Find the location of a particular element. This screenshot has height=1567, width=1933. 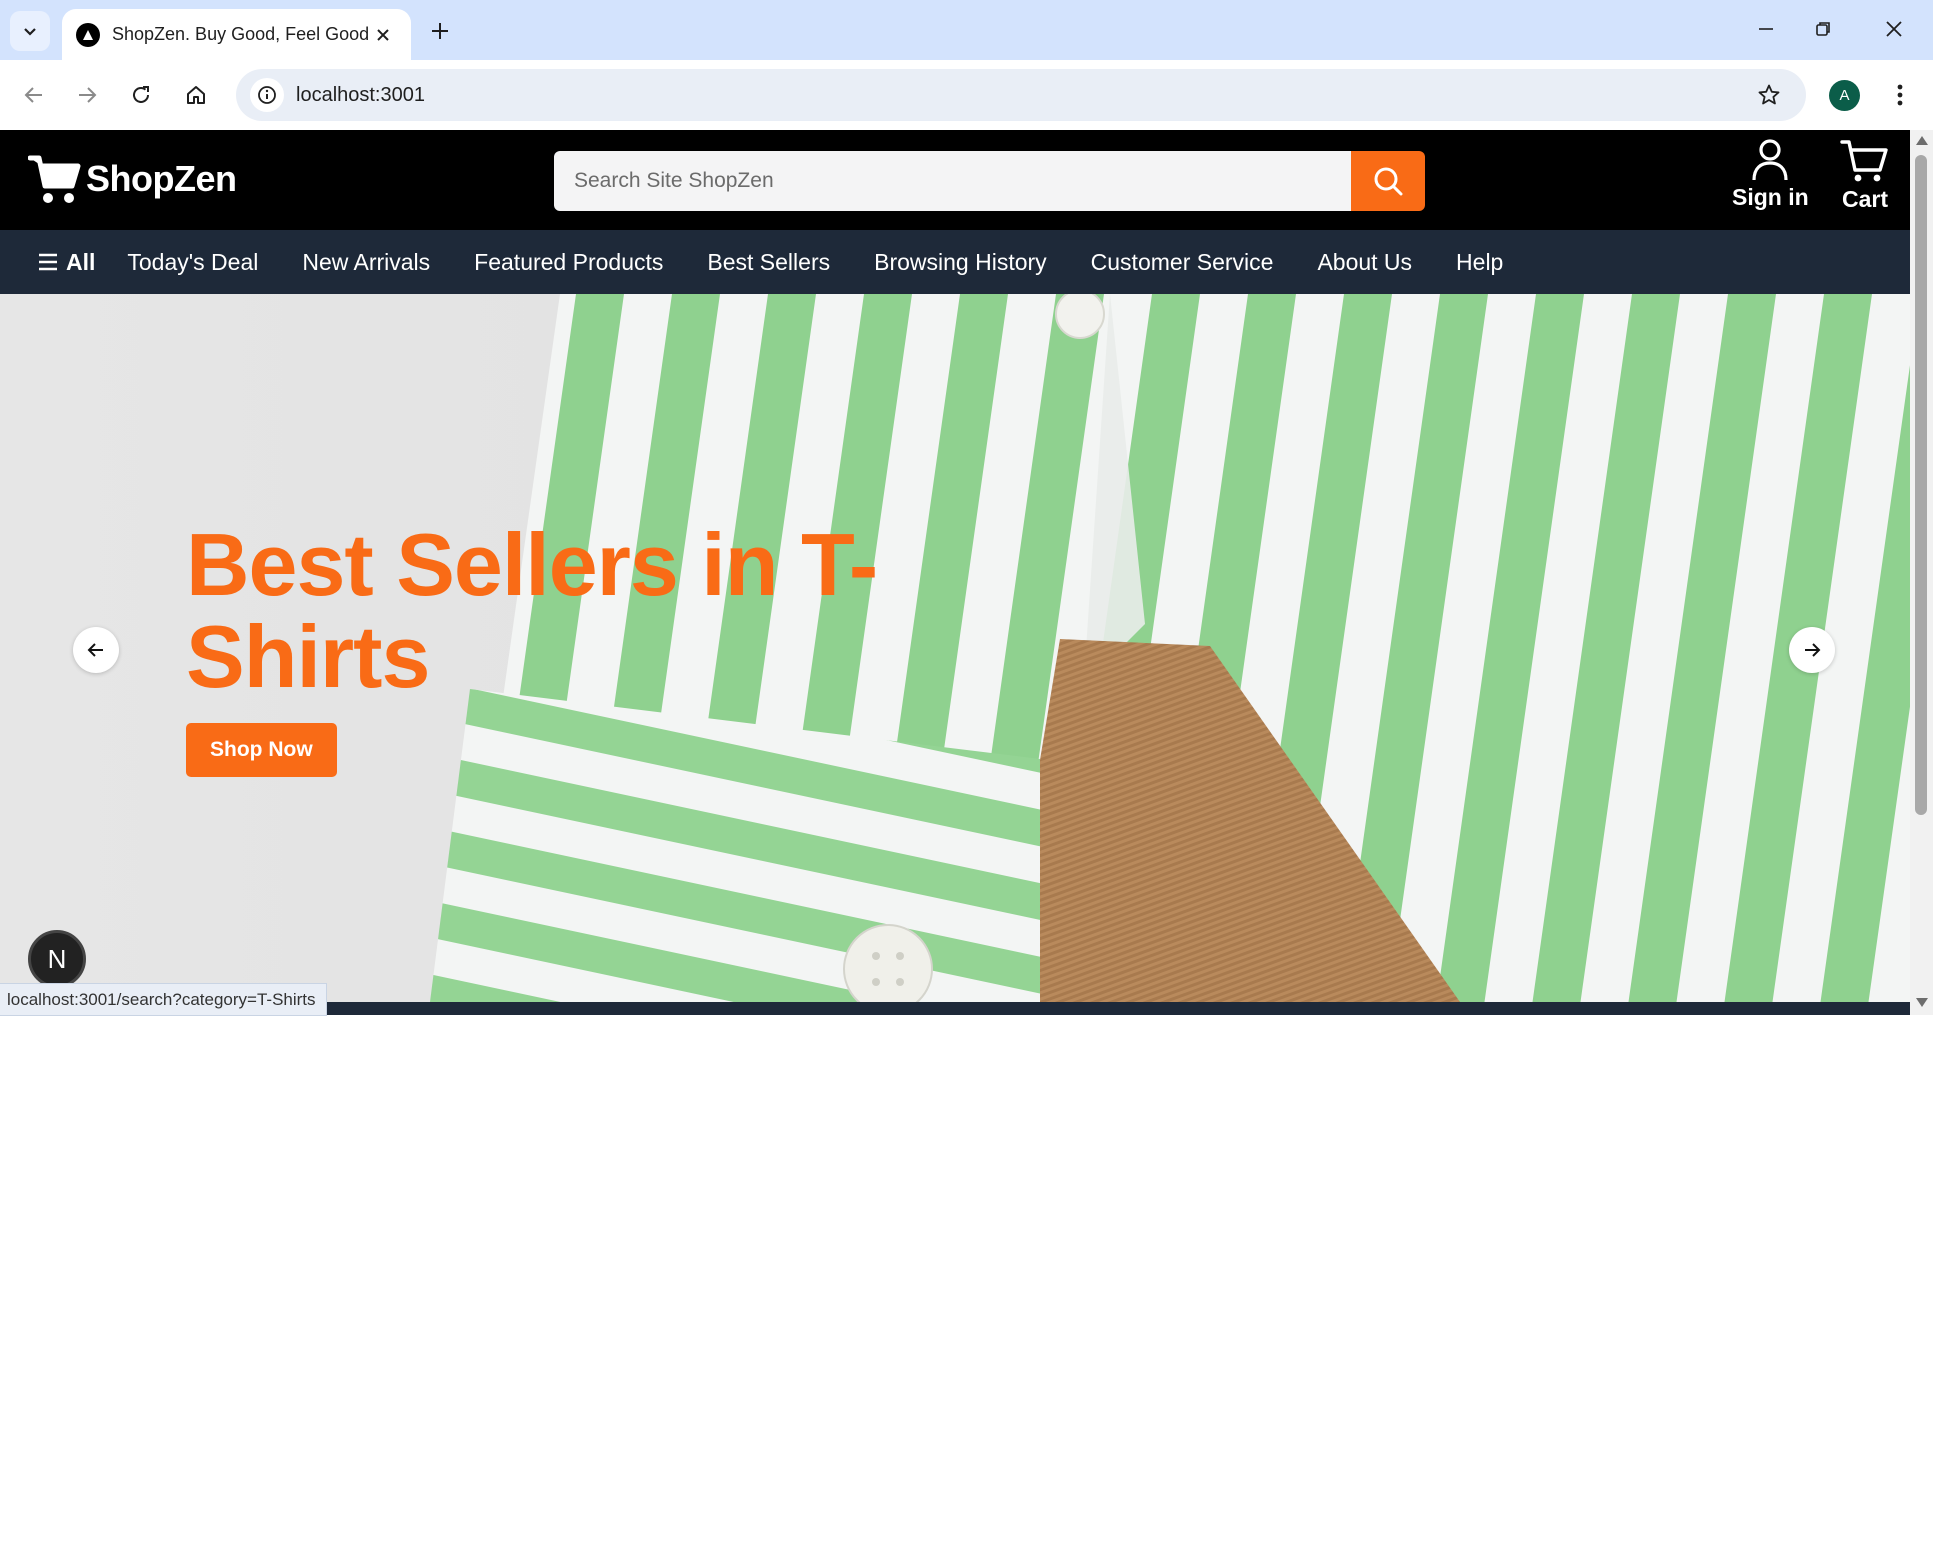

shop-now-button: Shop Now is located at coordinates (261, 750).